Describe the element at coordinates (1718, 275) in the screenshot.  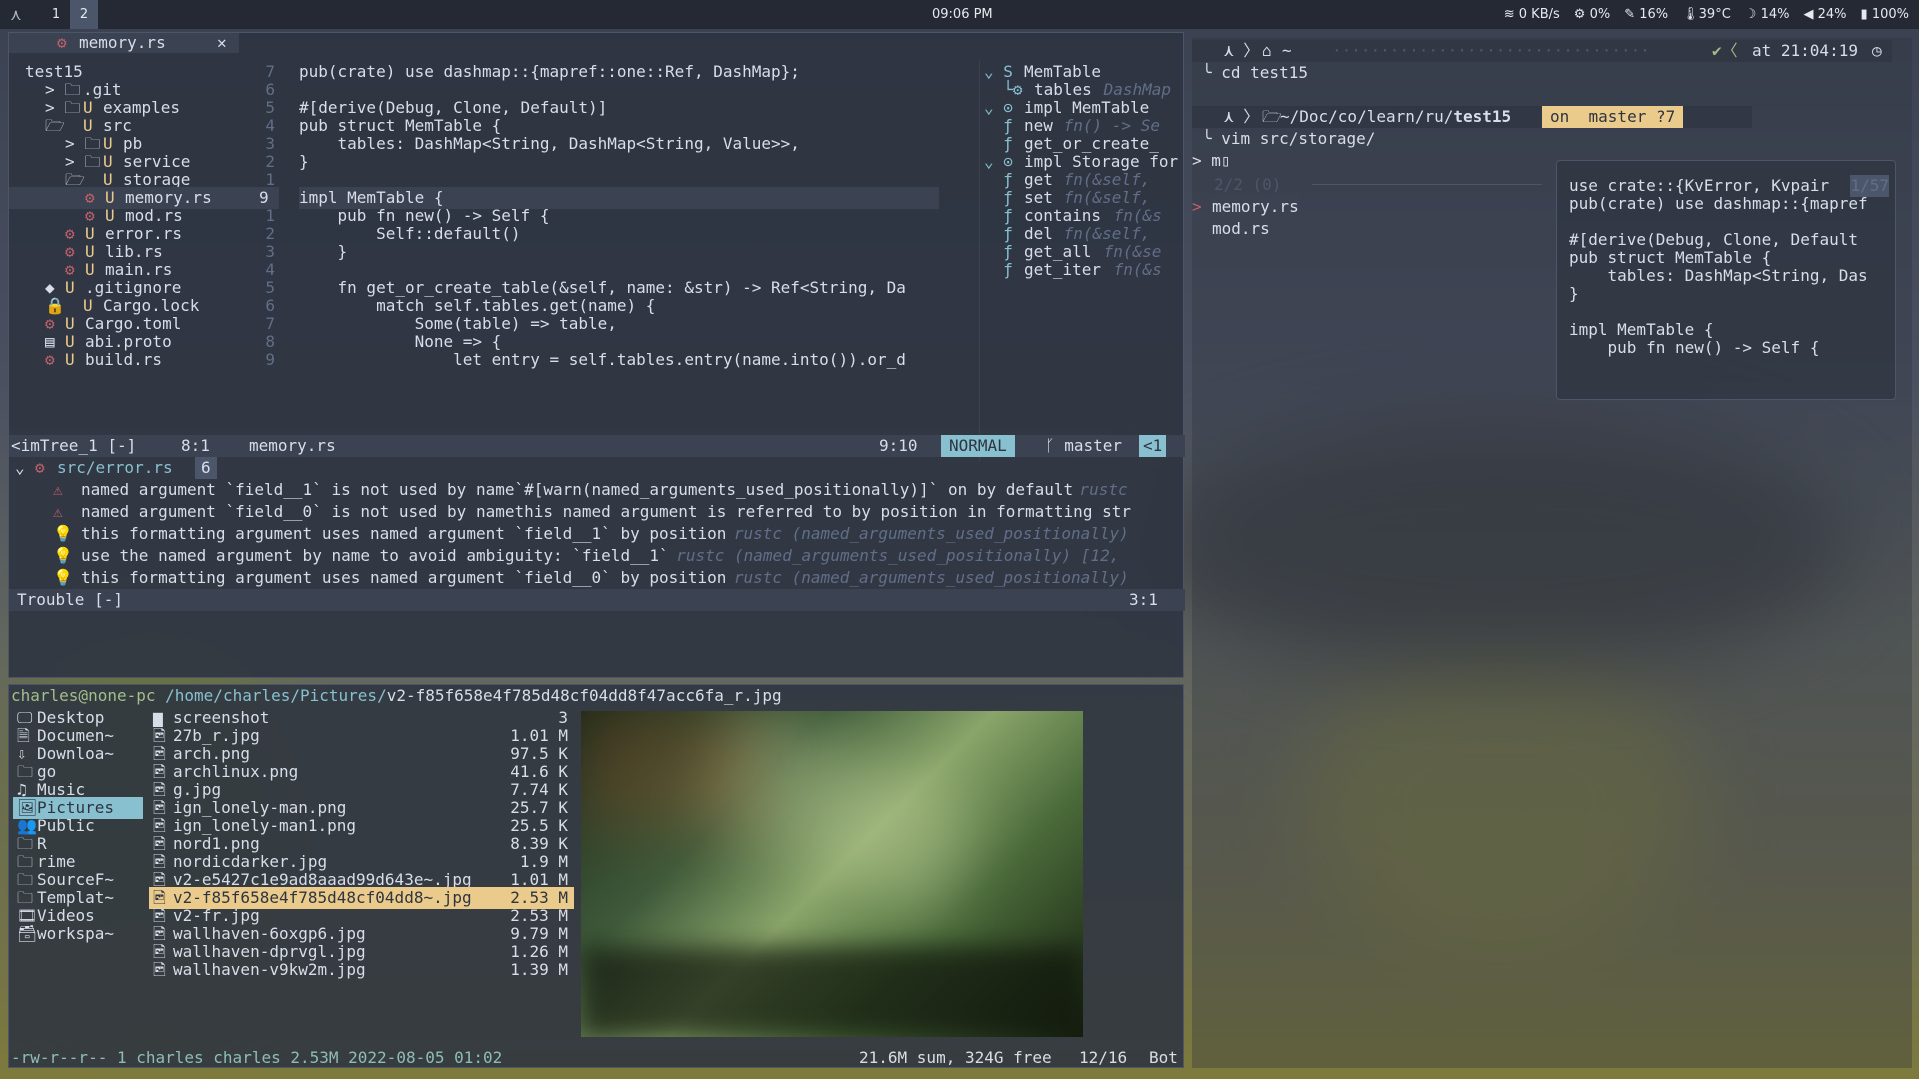
I see `preview-line: tables: DashMap<String, Das` at that location.